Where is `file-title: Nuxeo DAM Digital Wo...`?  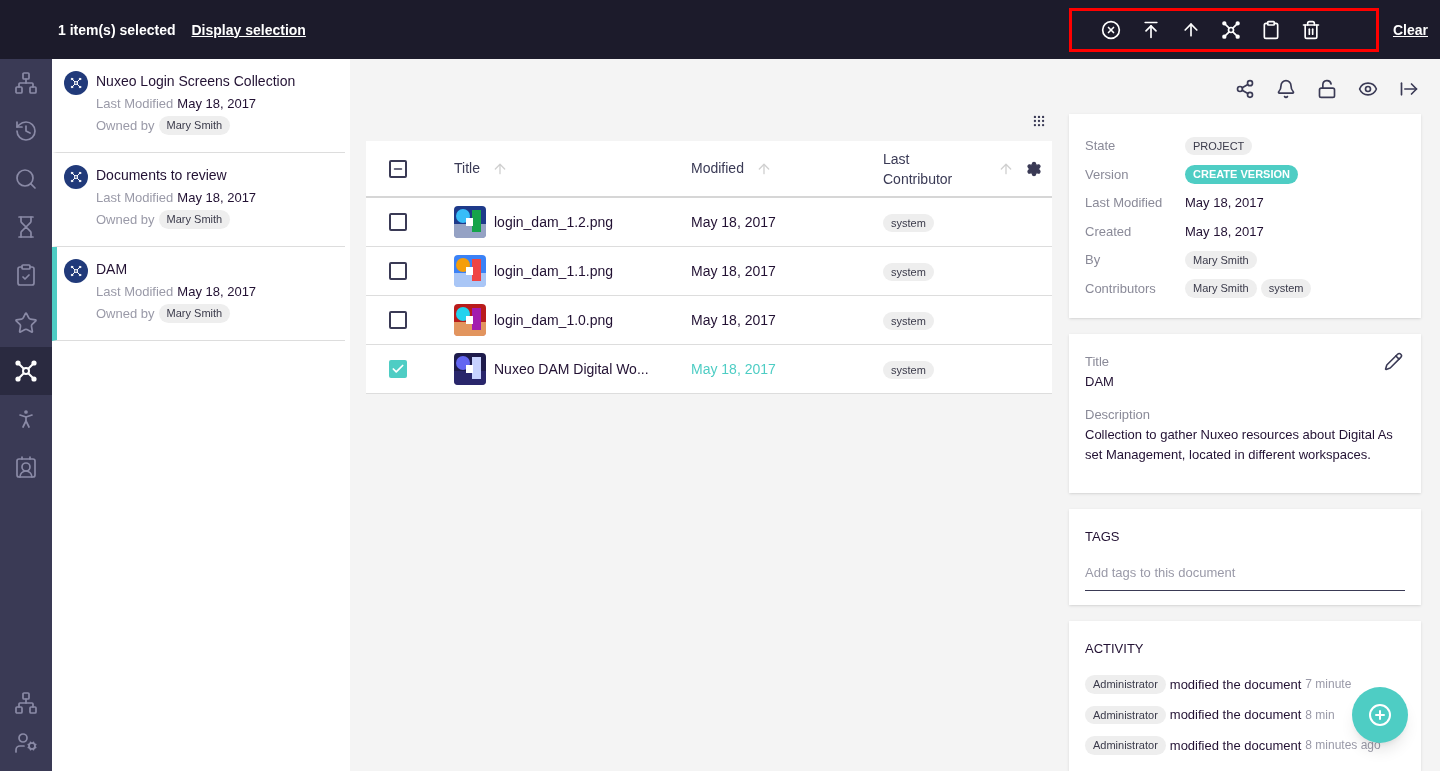
file-title: Nuxeo DAM Digital Wo... is located at coordinates (571, 369).